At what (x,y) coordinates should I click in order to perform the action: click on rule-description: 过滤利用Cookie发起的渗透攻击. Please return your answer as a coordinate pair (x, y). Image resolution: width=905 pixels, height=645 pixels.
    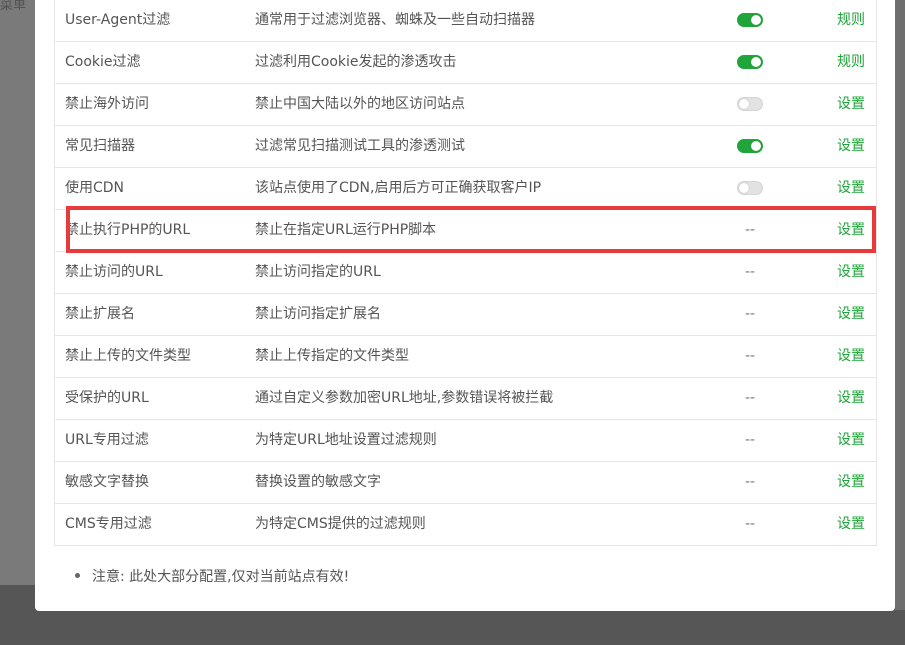
    Looking at the image, I should click on (356, 62).